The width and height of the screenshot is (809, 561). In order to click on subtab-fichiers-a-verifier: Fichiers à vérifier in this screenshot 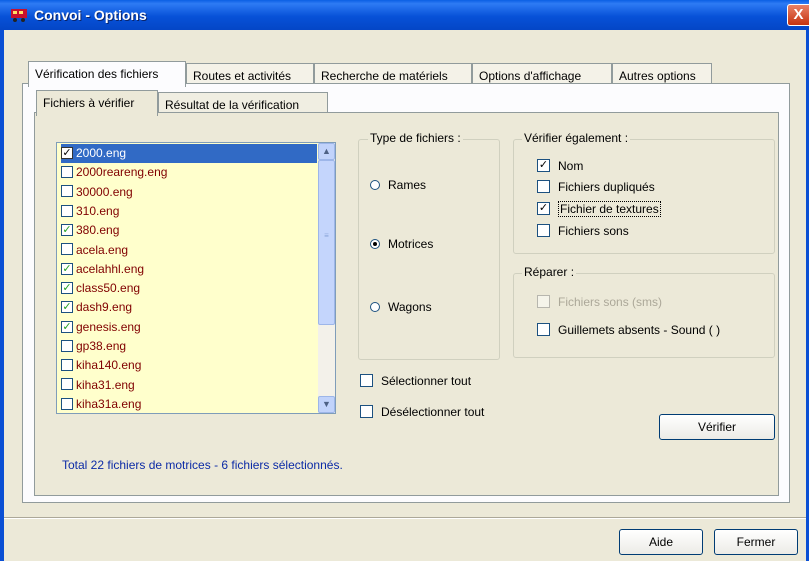, I will do `click(97, 103)`.